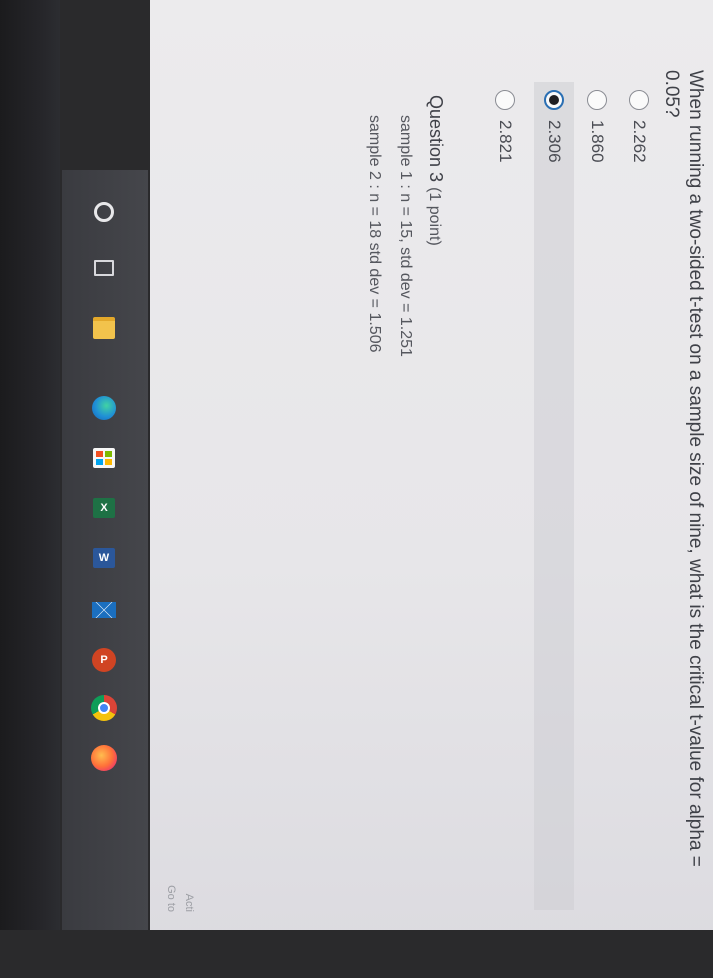  I want to click on activate-windows-watermark: Acti, so click(189, 902).